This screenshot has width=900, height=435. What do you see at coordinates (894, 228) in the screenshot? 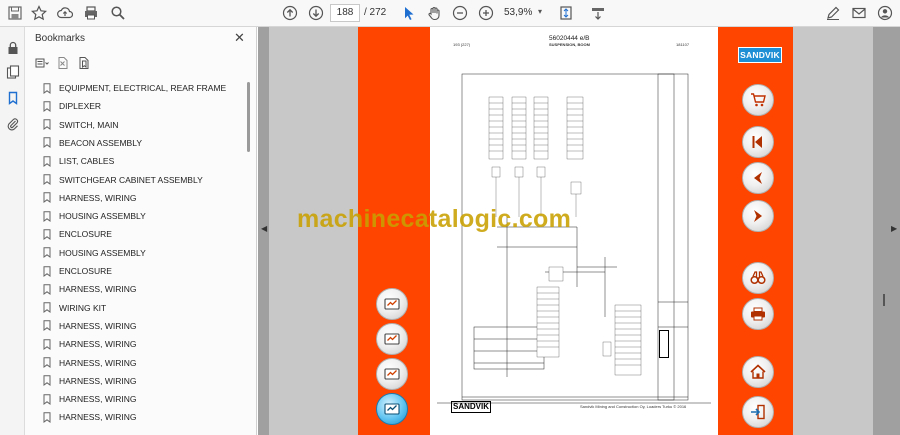
I see `collapse-right-icon: ▶` at bounding box center [894, 228].